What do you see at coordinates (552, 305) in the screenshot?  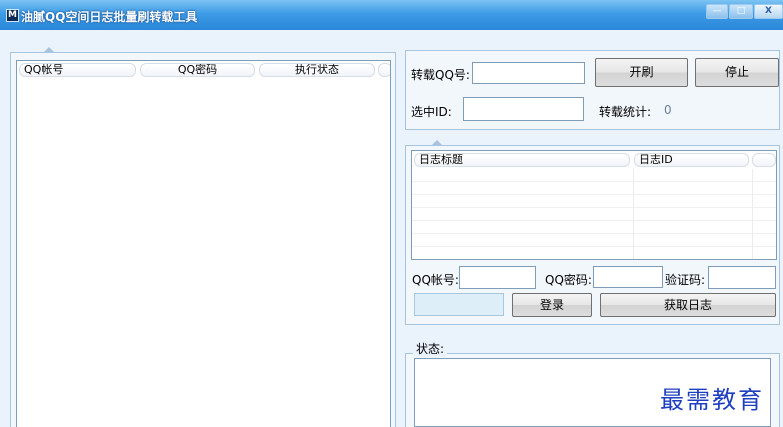 I see `login-button: 登录` at bounding box center [552, 305].